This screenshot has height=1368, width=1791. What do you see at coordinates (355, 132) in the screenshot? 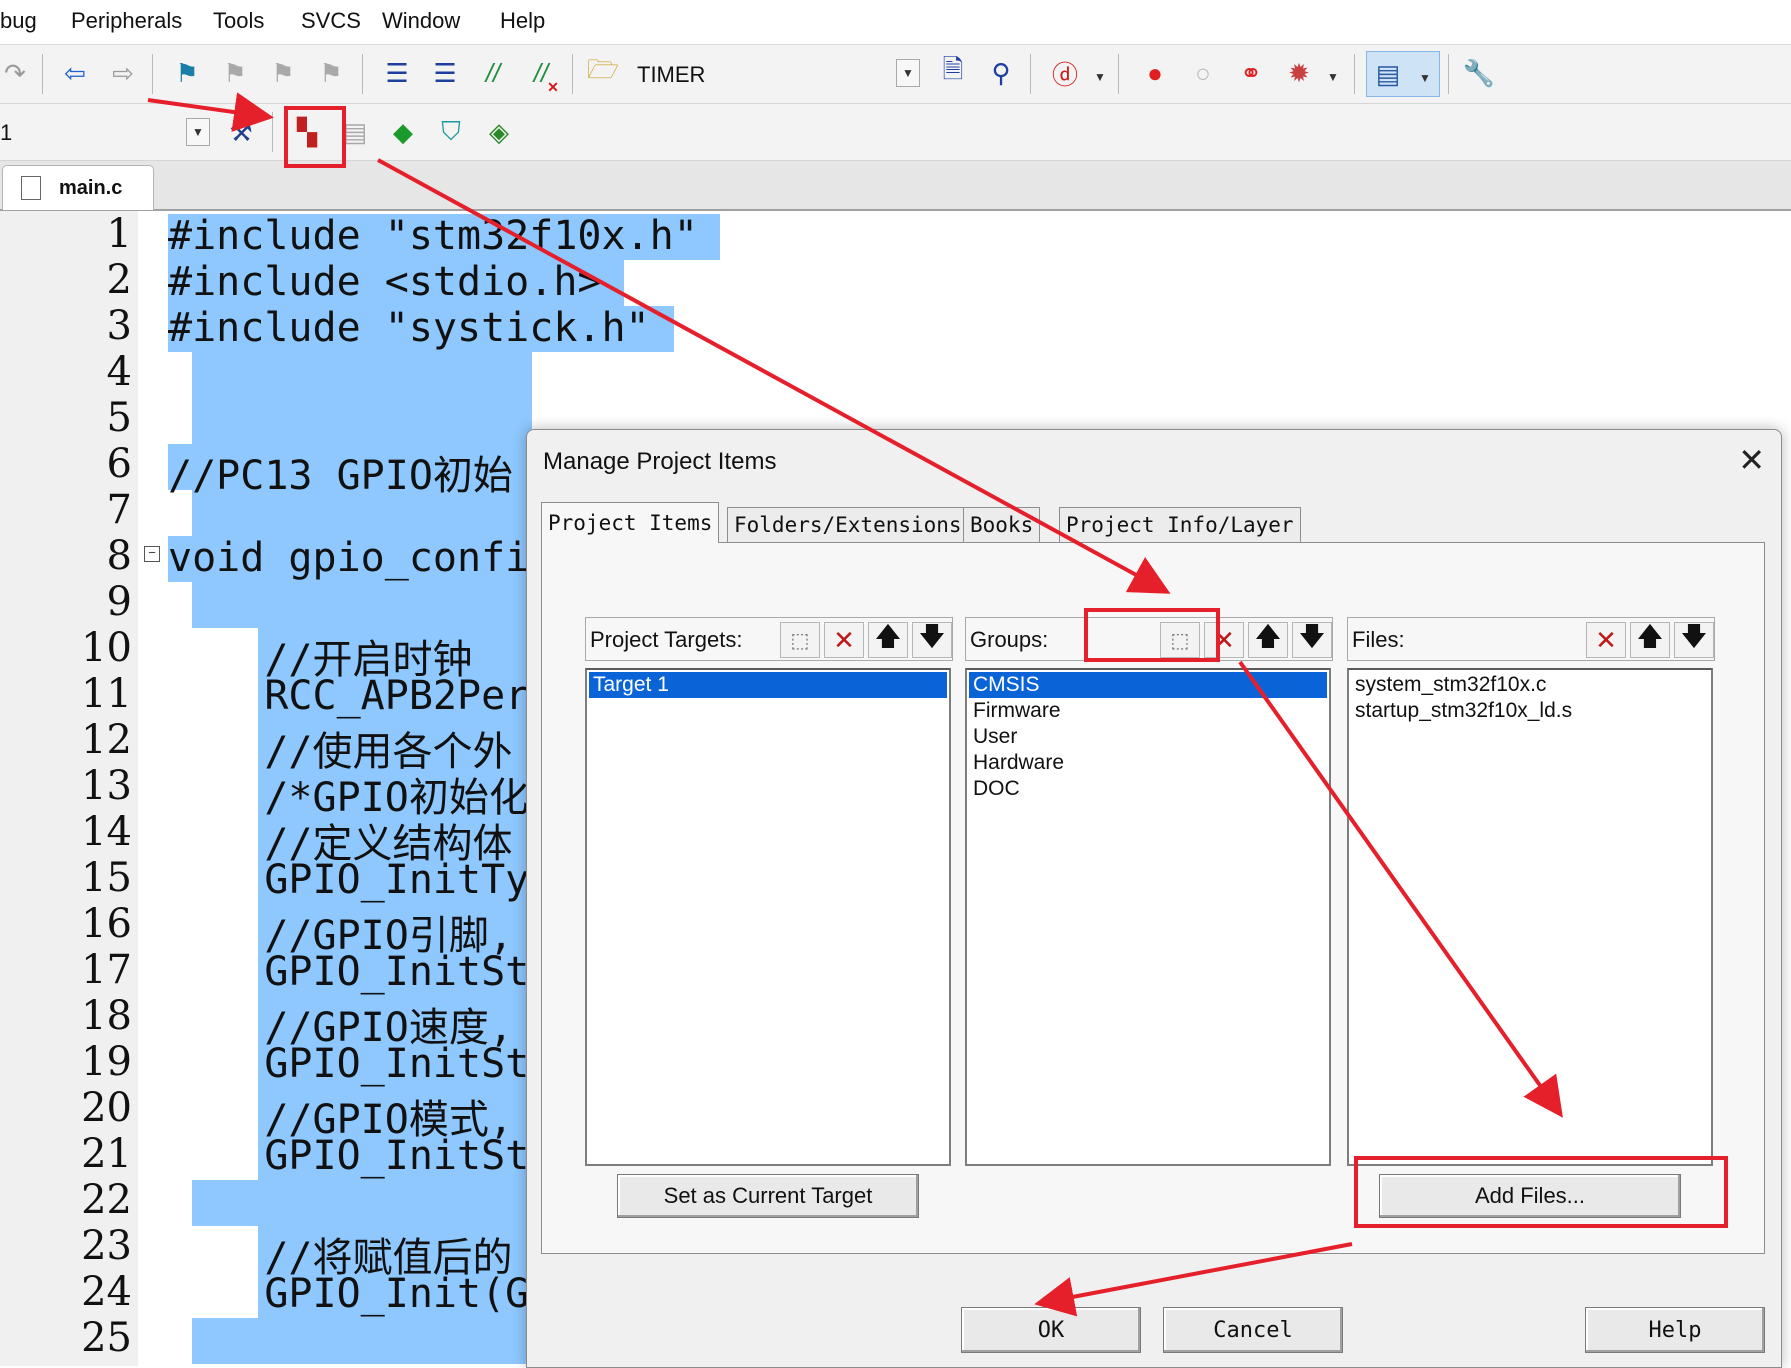
I see `batch-build-icon: ▤` at bounding box center [355, 132].